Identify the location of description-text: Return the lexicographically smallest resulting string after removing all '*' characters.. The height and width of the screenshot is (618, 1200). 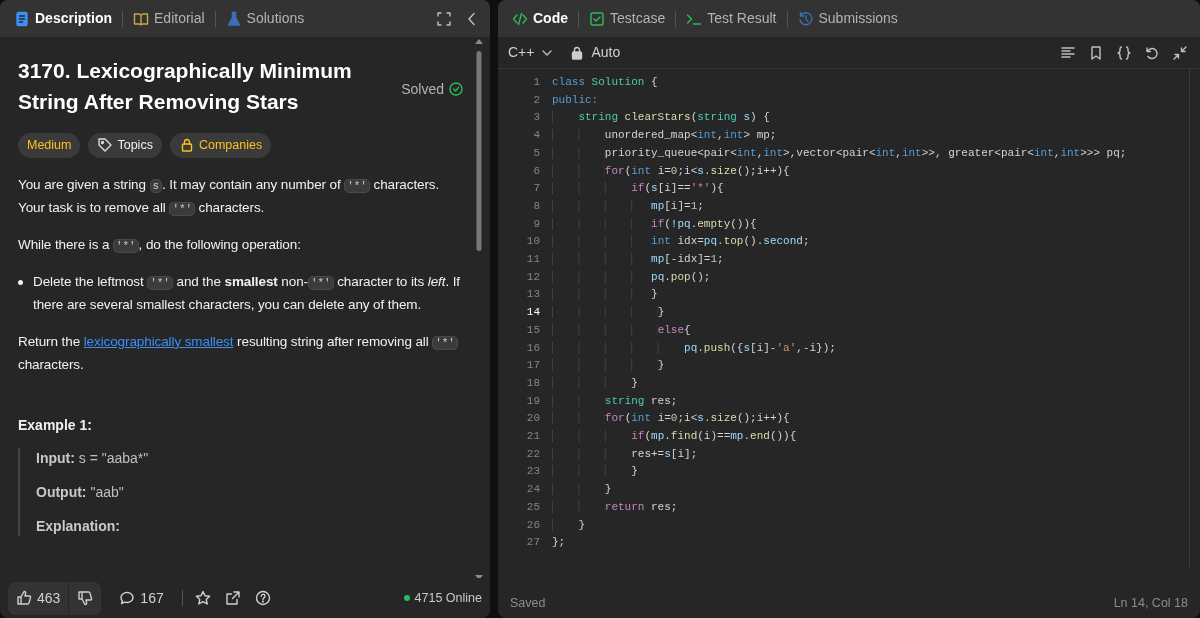
(241, 352).